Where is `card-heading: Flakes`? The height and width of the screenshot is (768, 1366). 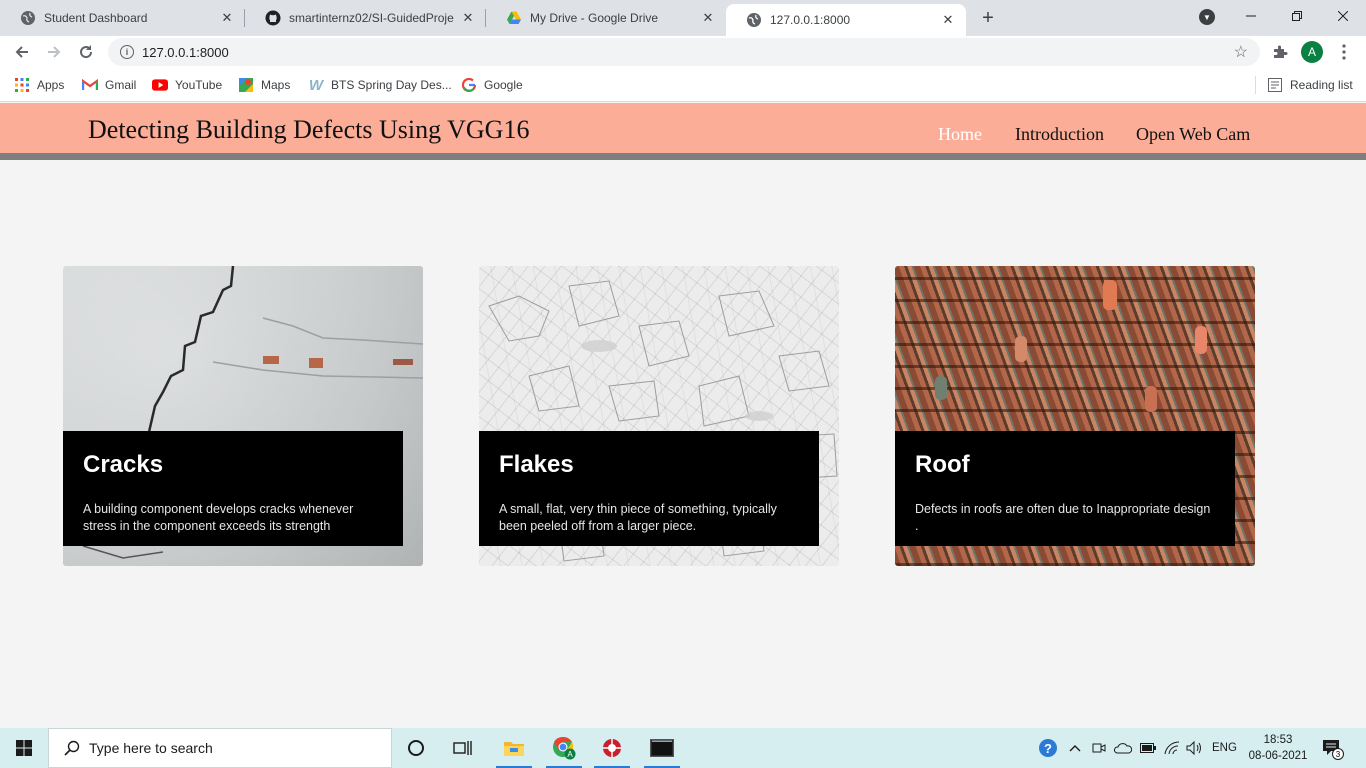
card-heading: Flakes is located at coordinates (536, 464).